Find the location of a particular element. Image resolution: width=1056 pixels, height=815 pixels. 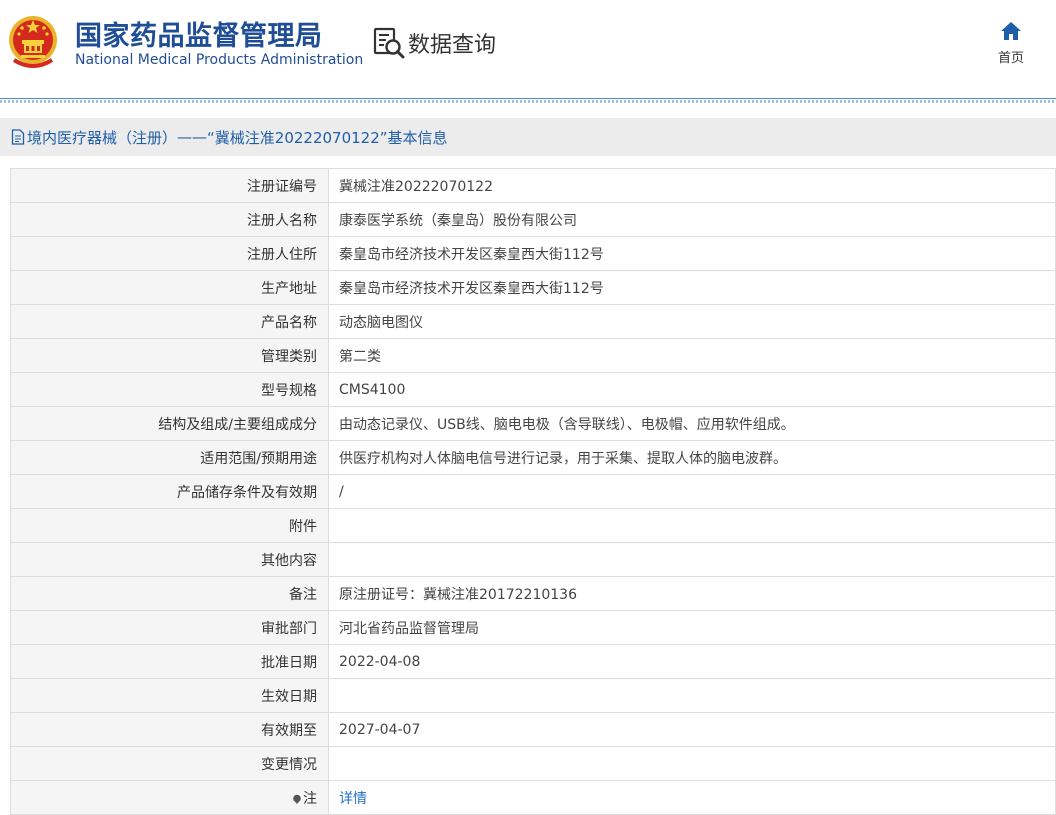

field-label: 适用范围/预期用途 is located at coordinates (169, 457).